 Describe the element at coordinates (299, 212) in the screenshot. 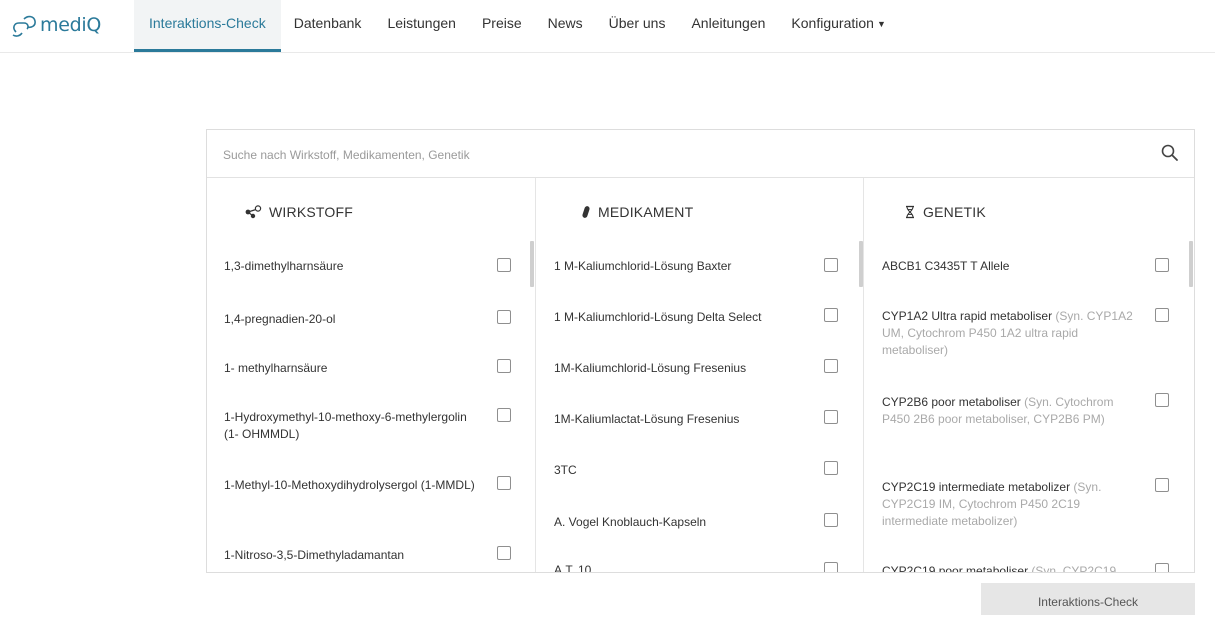

I see `column-heading-wirkstoff: WIRKSTOFF` at that location.